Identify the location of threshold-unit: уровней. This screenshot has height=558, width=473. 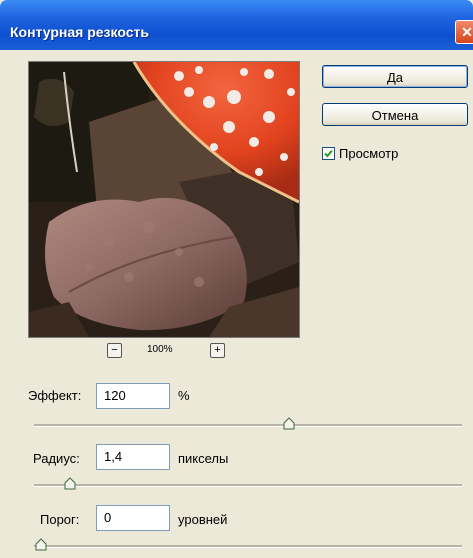
(203, 519).